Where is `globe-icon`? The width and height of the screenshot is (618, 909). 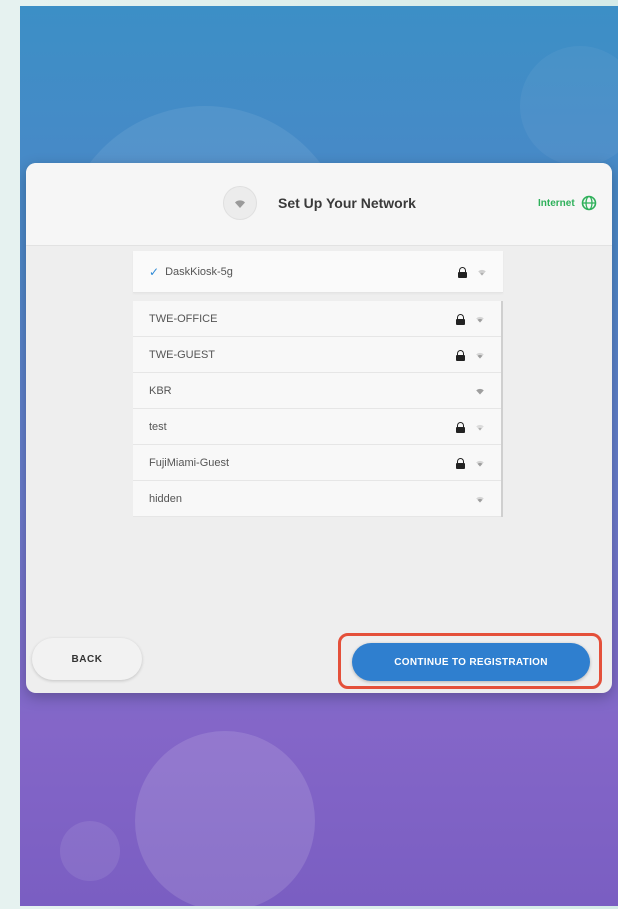
globe-icon is located at coordinates (588, 203).